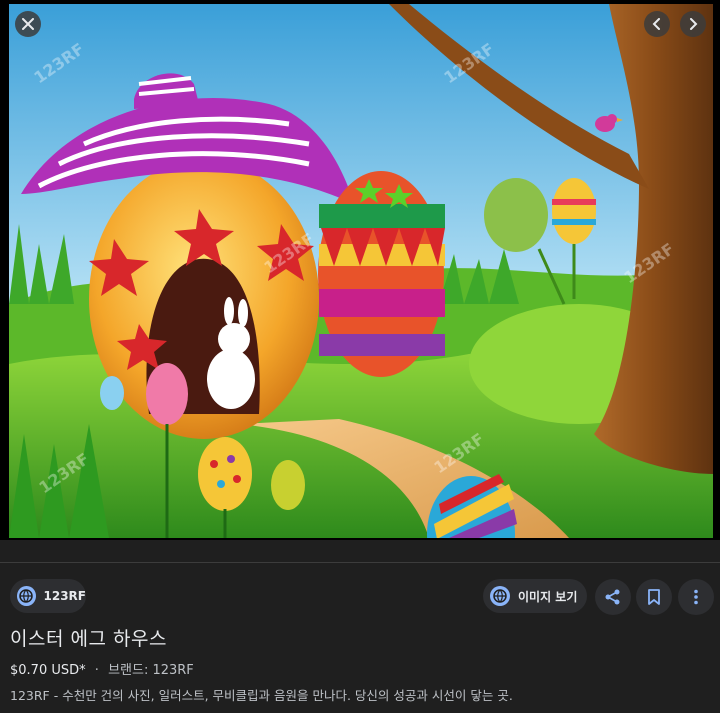  Describe the element at coordinates (65, 596) in the screenshot. I see `source-name: 123RF` at that location.